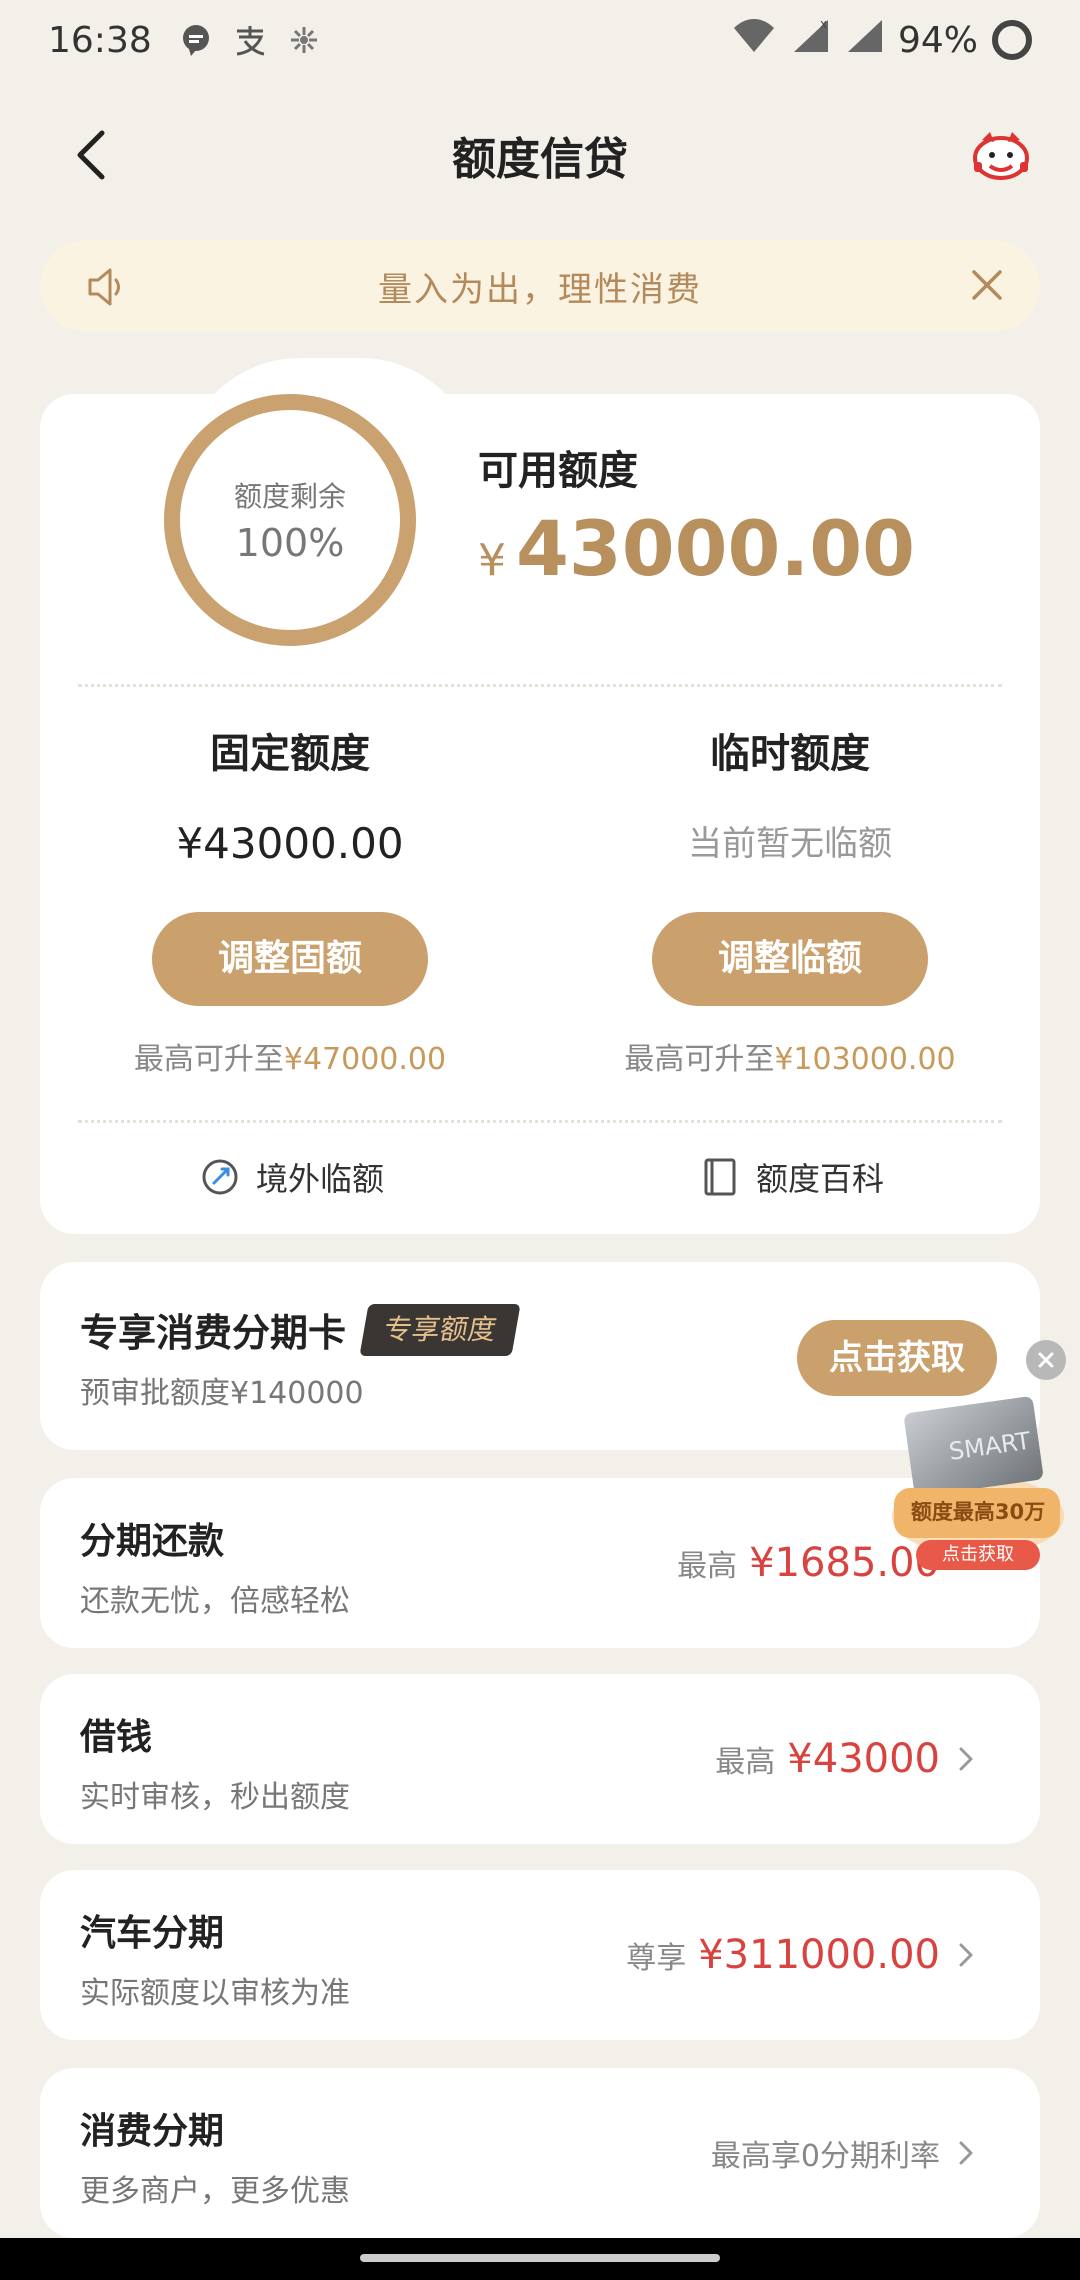  What do you see at coordinates (107, 287) in the screenshot?
I see `speaker-icon` at bounding box center [107, 287].